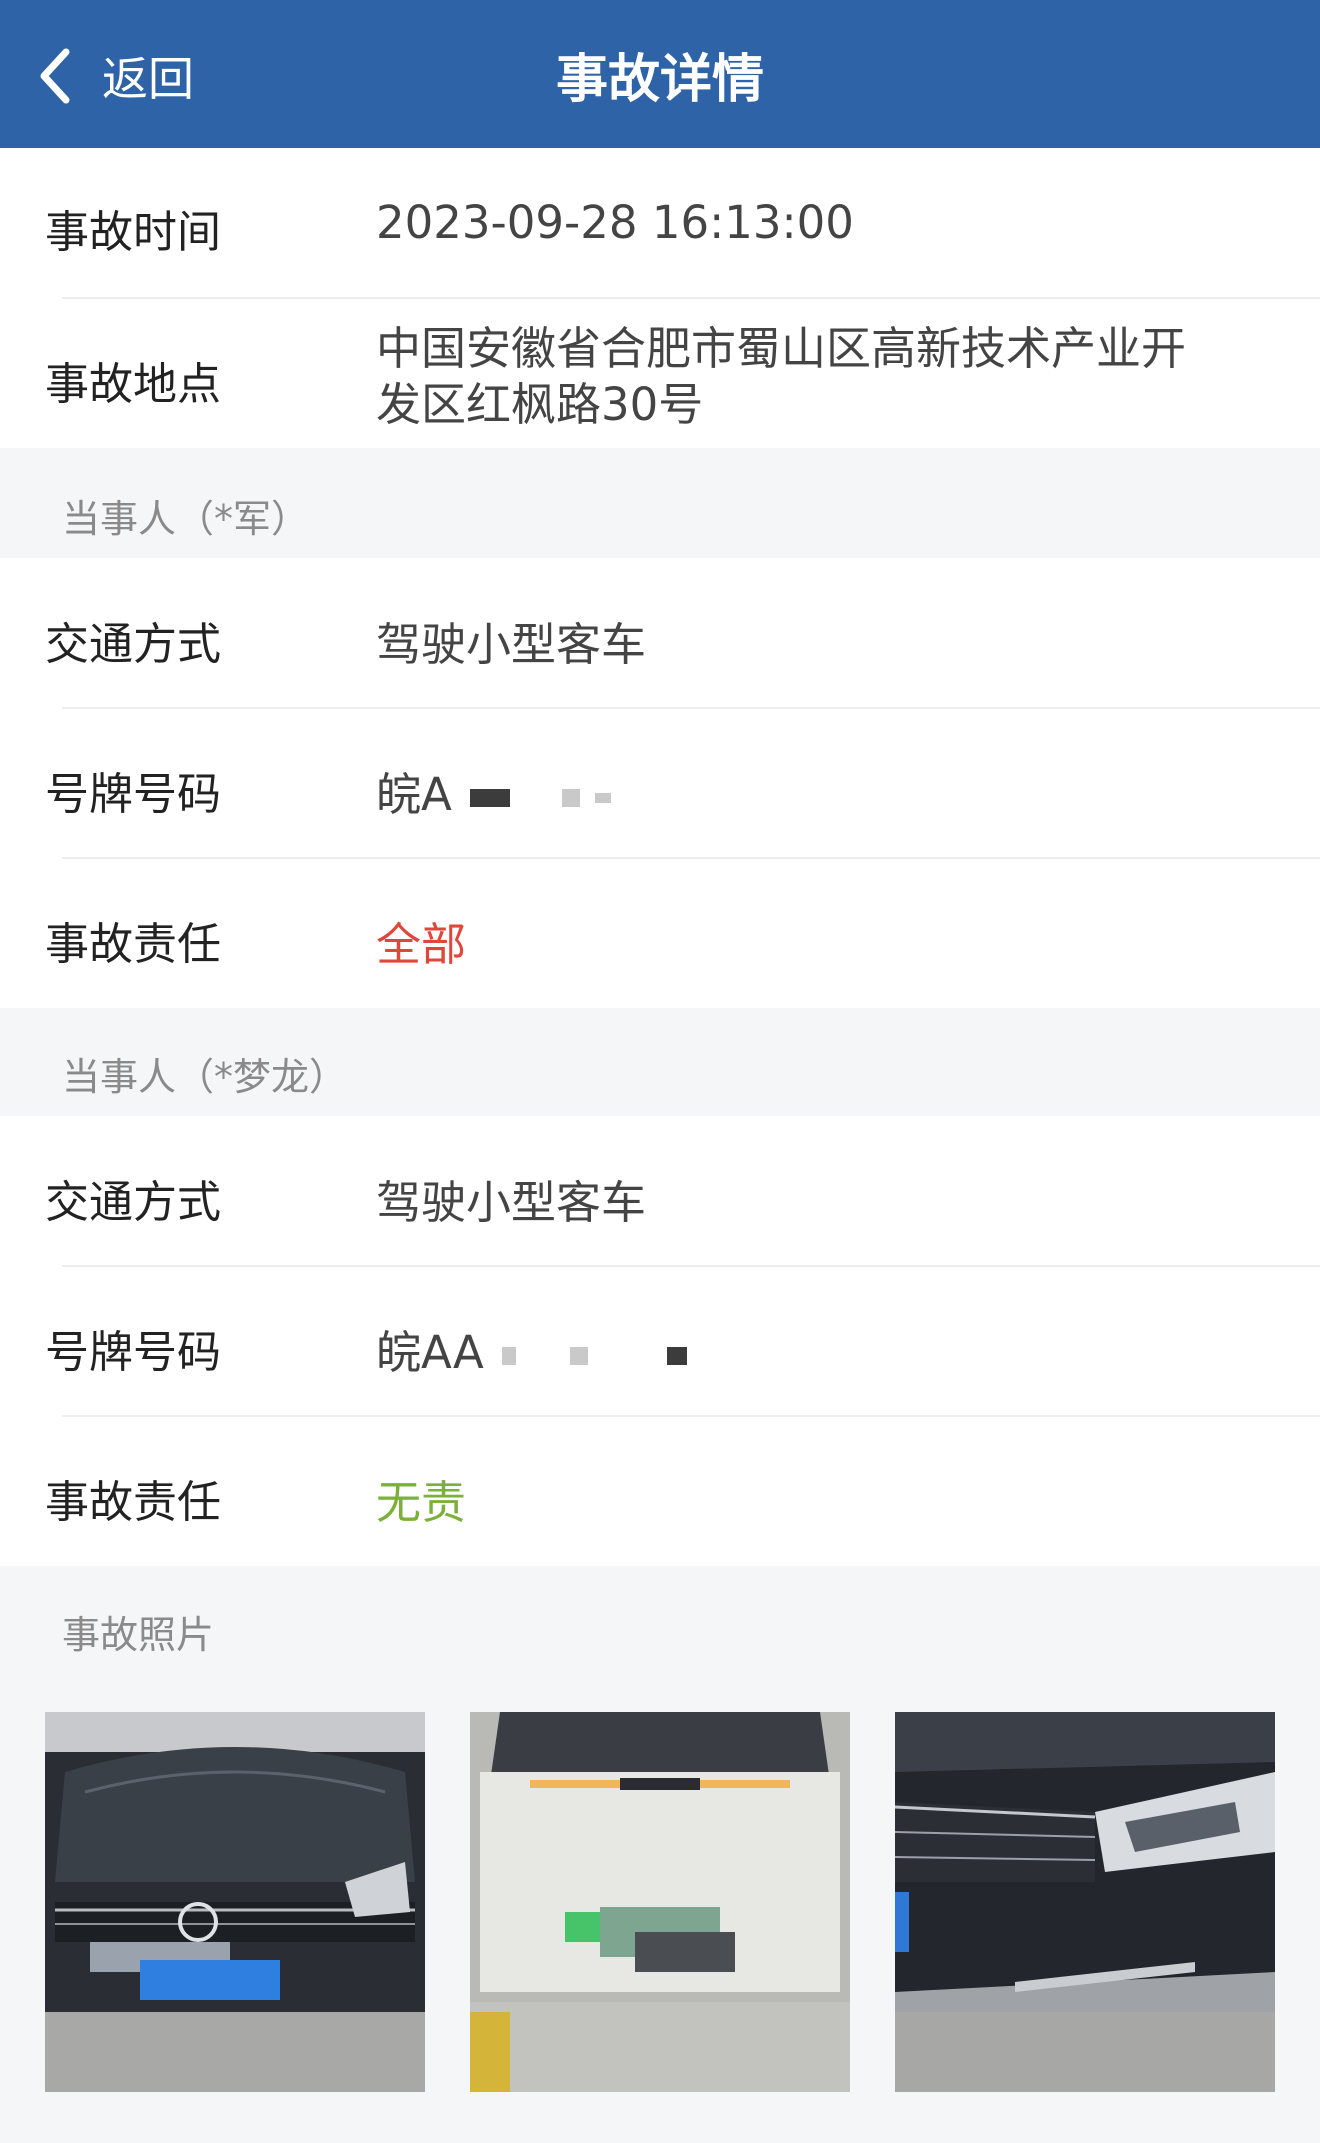 The width and height of the screenshot is (1320, 2143). What do you see at coordinates (186, 519) in the screenshot?
I see `party-1-section-title: 当事人（*军）` at bounding box center [186, 519].